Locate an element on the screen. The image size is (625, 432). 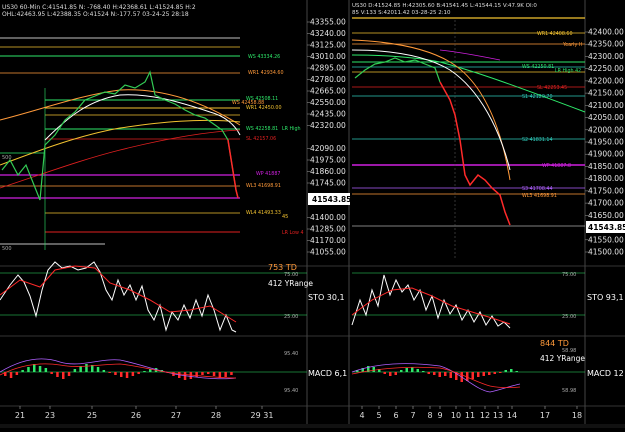
price-tick-label: 43010.00 is located at coordinates (328, 56).